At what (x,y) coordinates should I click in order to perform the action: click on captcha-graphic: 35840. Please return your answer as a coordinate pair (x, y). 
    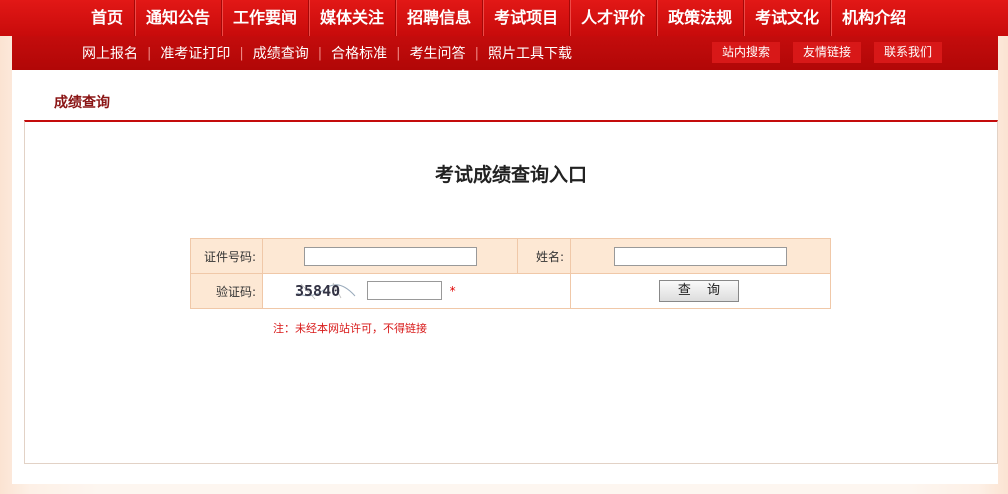
    Looking at the image, I should click on (325, 291).